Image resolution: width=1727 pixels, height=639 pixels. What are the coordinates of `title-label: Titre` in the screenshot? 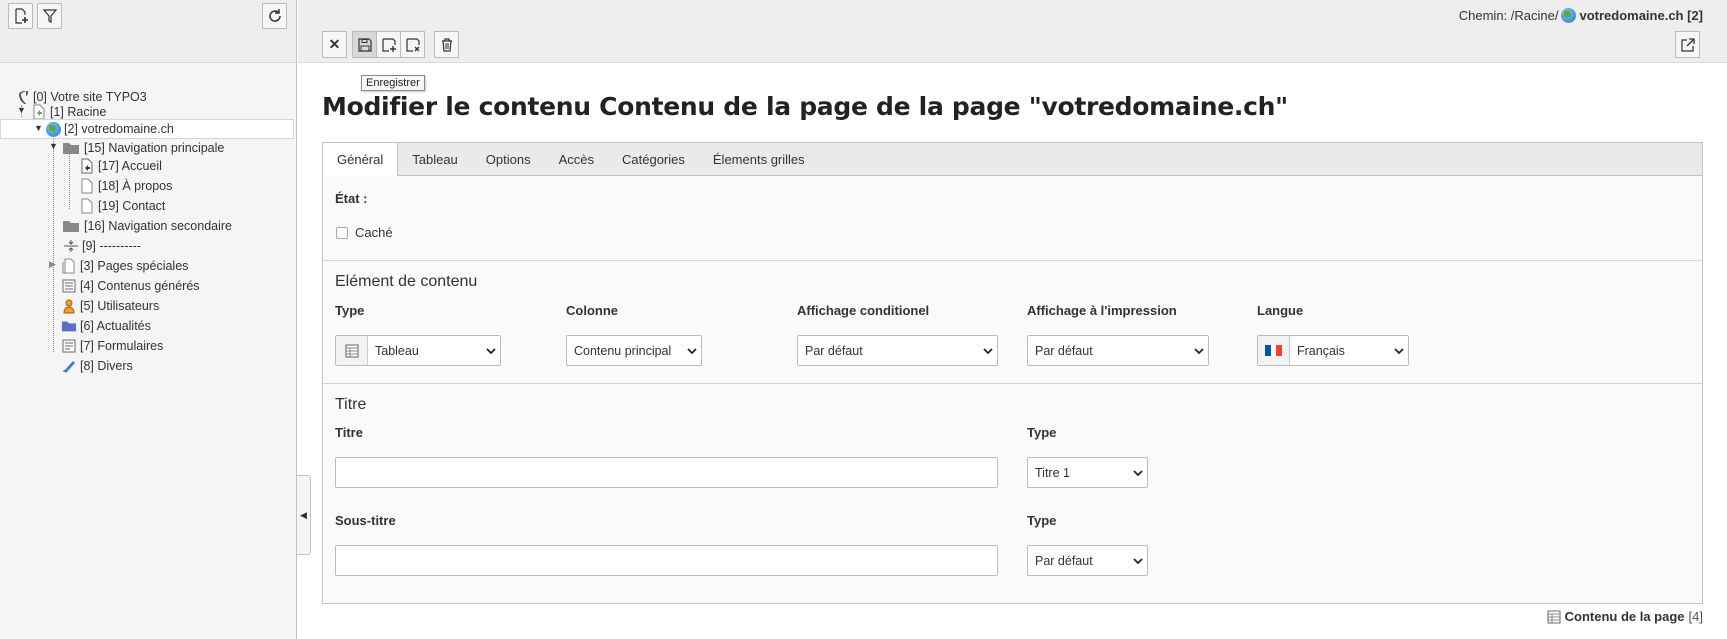 It's located at (349, 432).